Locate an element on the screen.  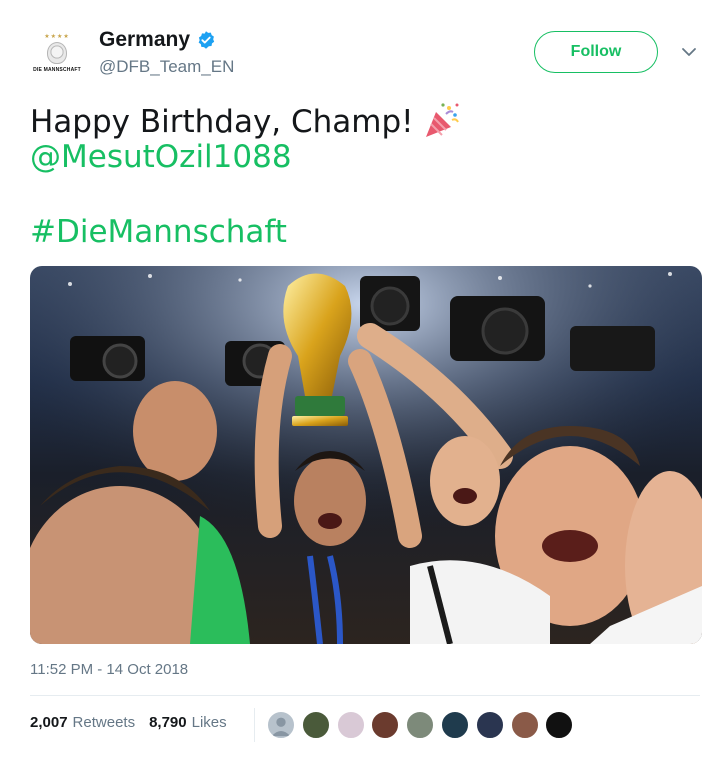
account-avatar: ★★★★ DIE MANNSCHAFT is located at coordinates (57, 53).